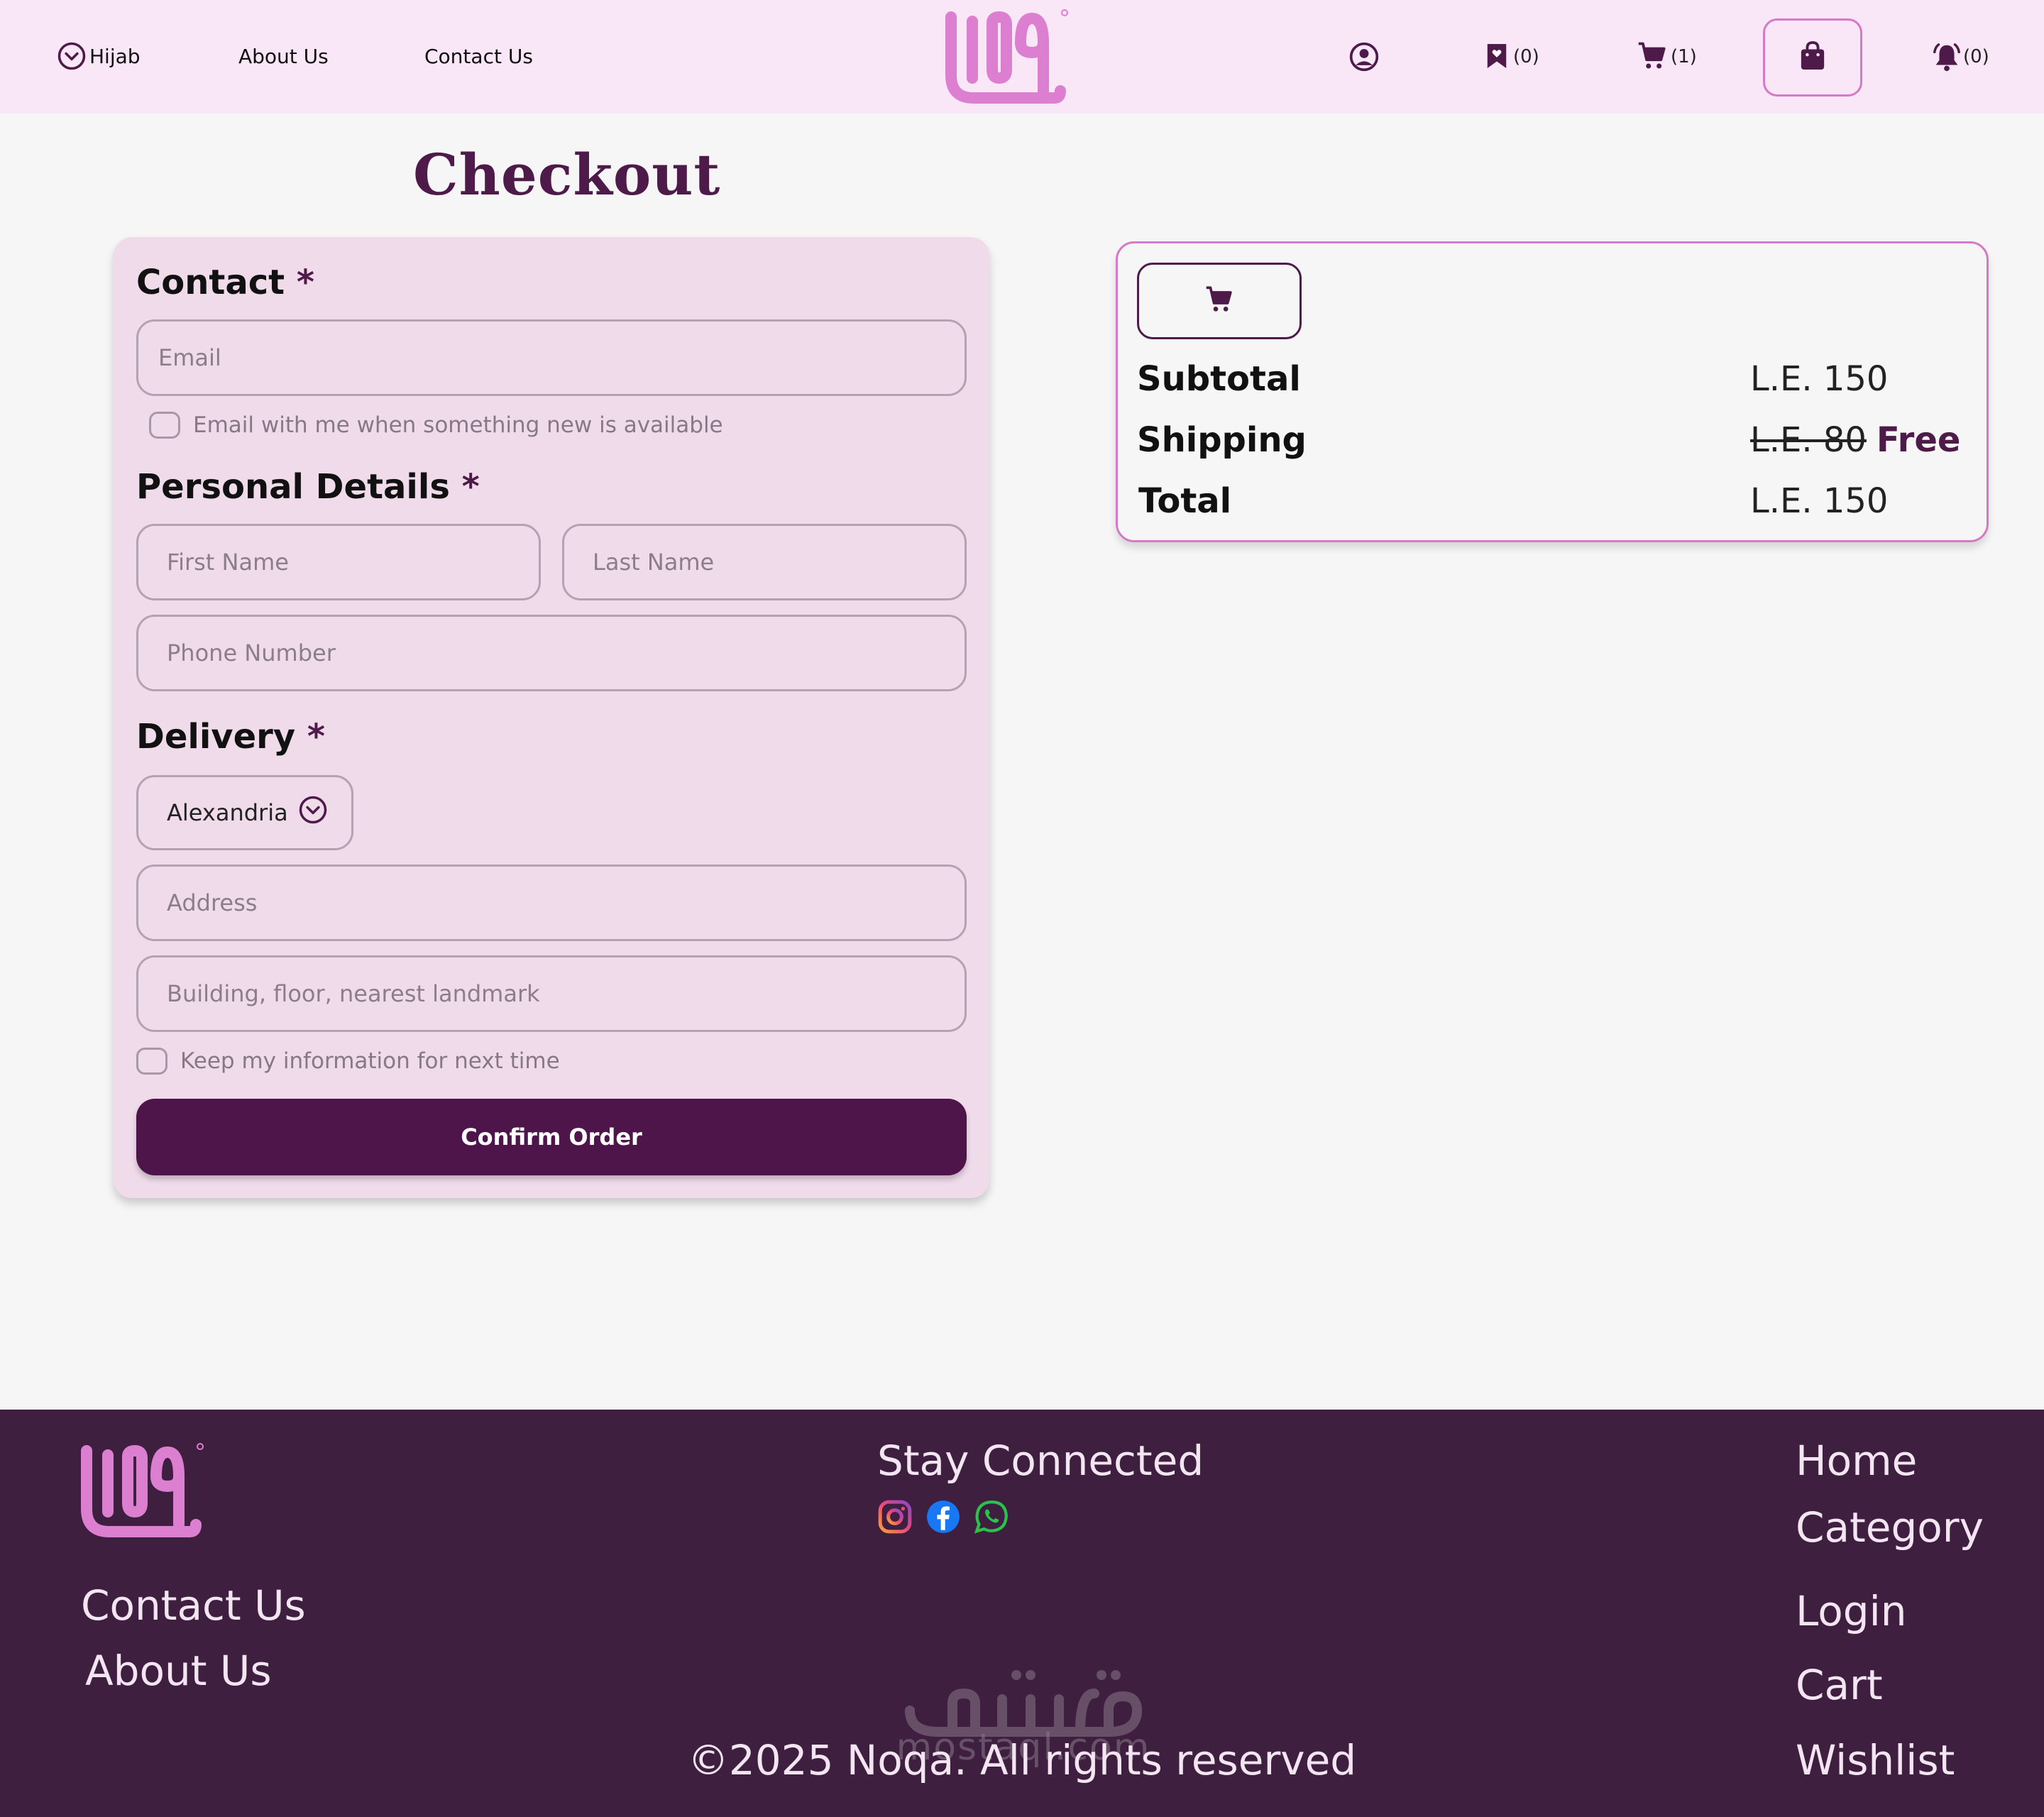 The height and width of the screenshot is (1817, 2044). I want to click on last-name-placeholder: Last Name, so click(654, 562).